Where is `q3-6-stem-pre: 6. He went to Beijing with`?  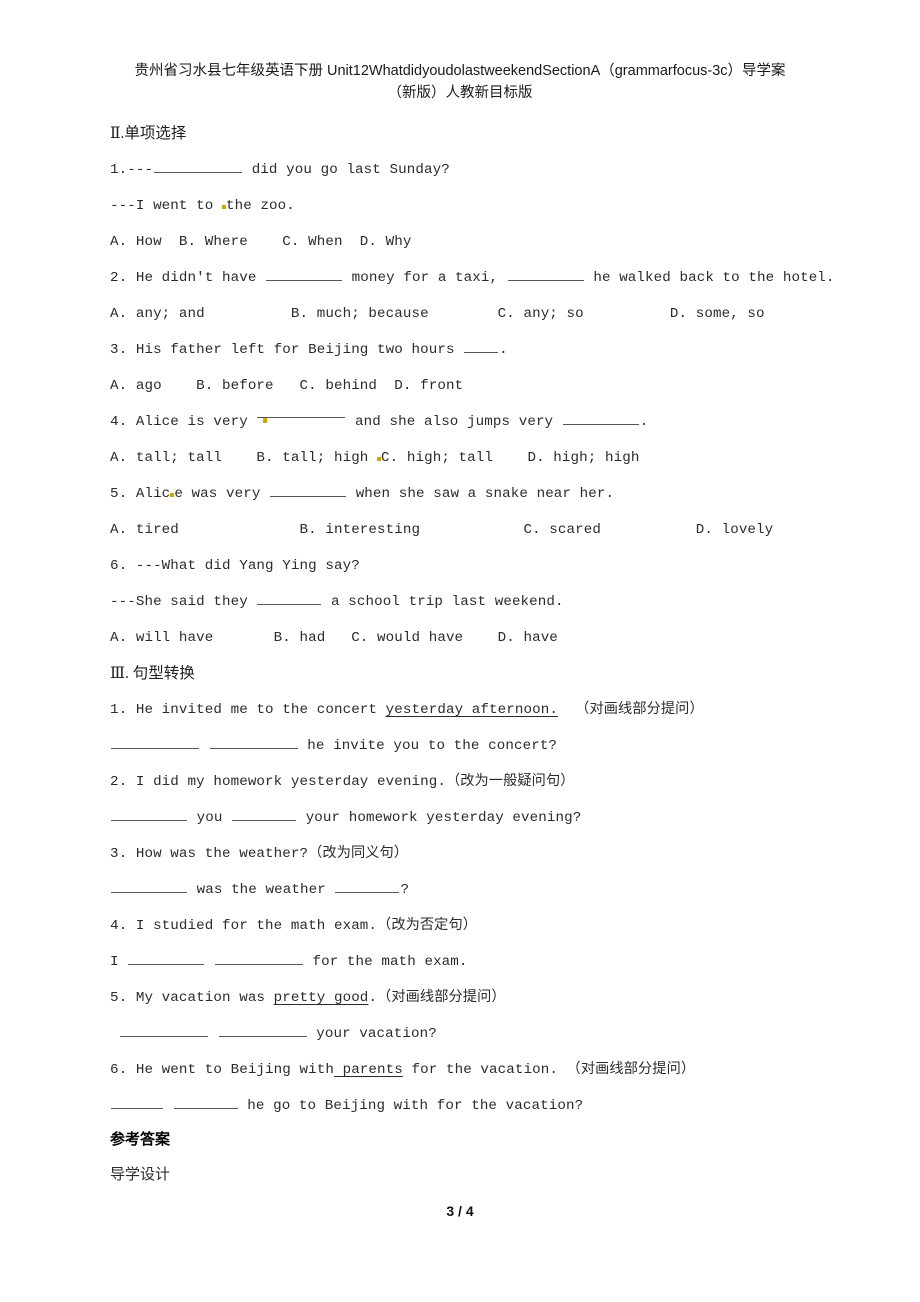 q3-6-stem-pre: 6. He went to Beijing with is located at coordinates (222, 1070).